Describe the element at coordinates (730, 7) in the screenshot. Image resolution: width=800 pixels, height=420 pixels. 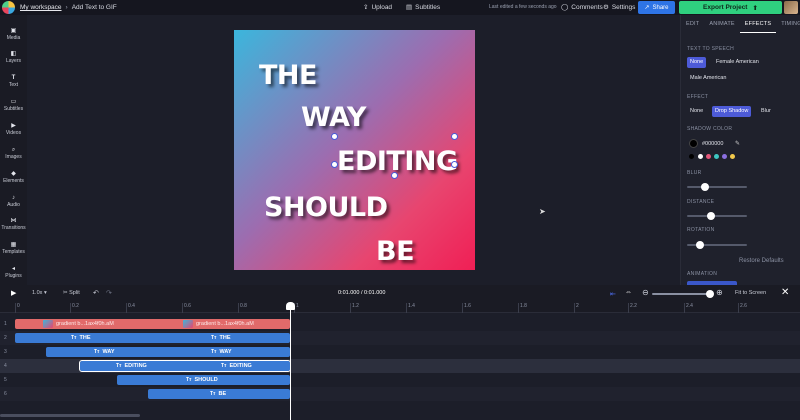
I see `export-project-button: Export Project ⬆` at that location.